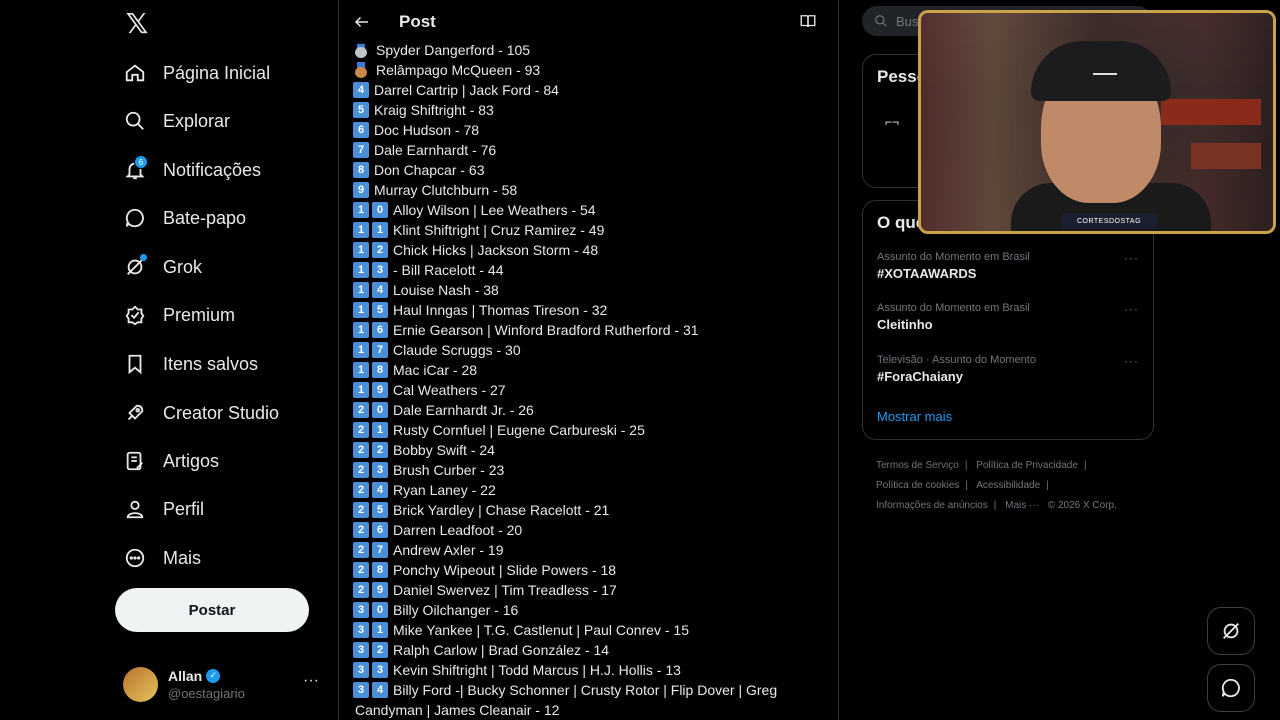 The height and width of the screenshot is (720, 1280). What do you see at coordinates (380, 550) in the screenshot?
I see `number-keycap-icon: 7` at bounding box center [380, 550].